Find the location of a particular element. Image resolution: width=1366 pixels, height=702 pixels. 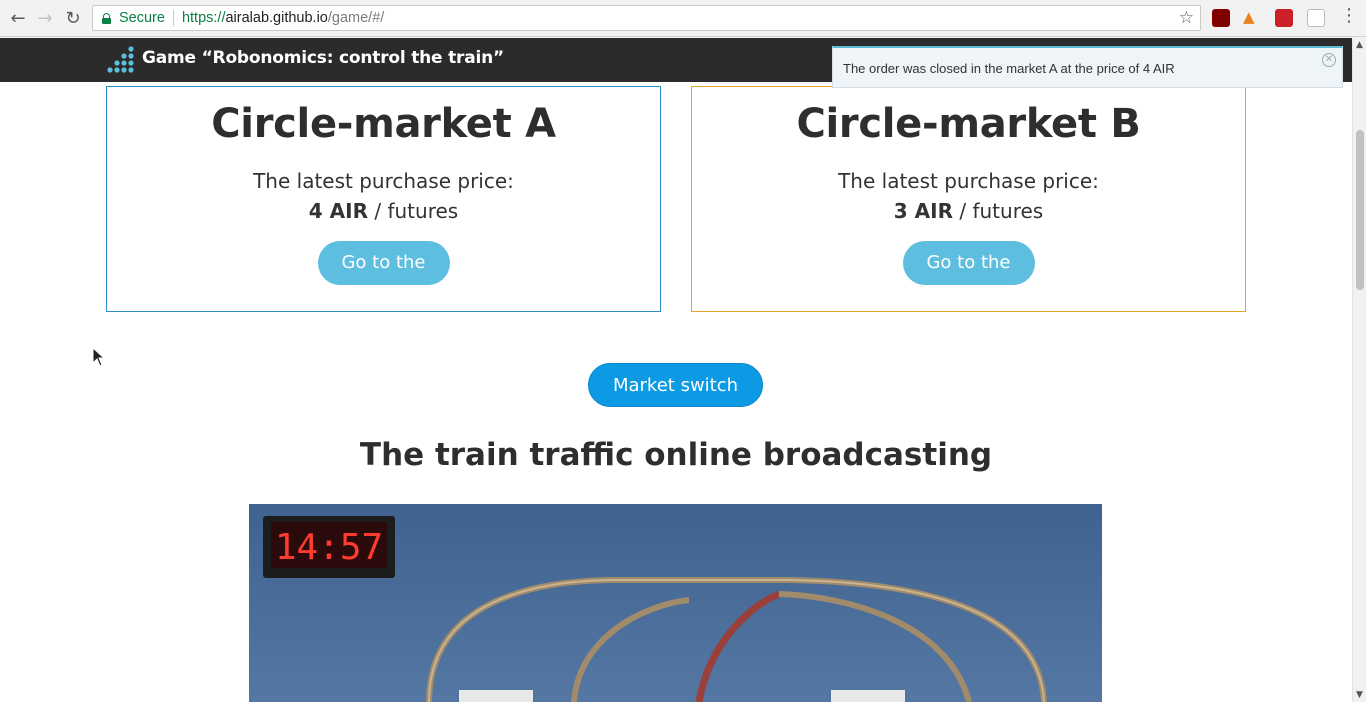

url-divider is located at coordinates (173, 18).